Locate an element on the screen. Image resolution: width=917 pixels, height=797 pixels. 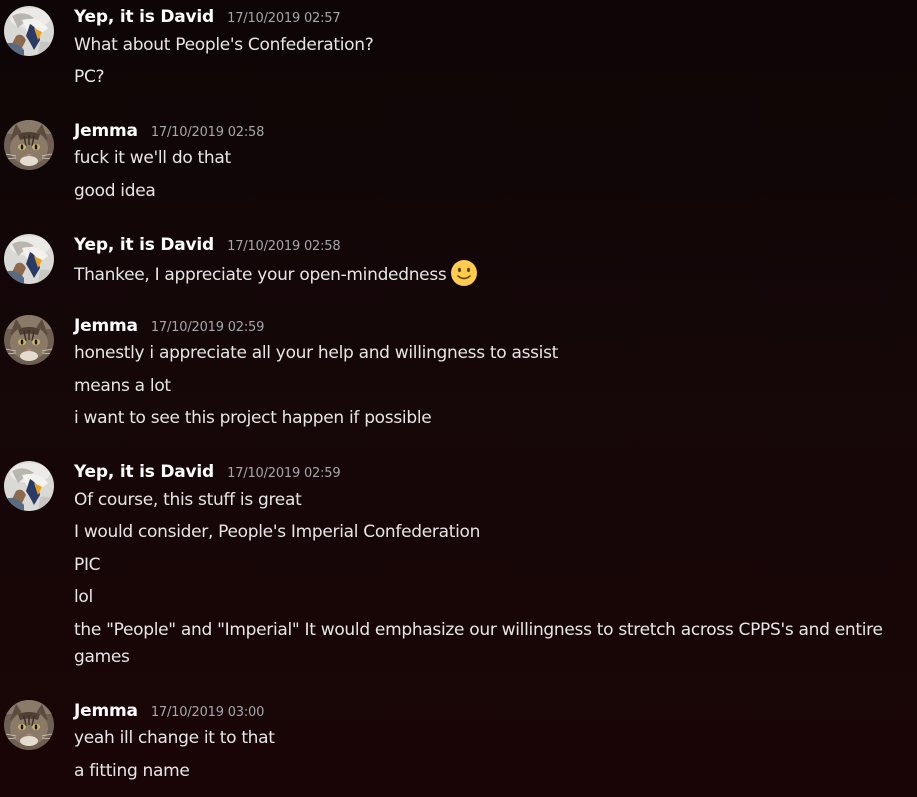
message-header: Yep, it is David 17/10/2019 02:59 is located at coordinates (207, 472).